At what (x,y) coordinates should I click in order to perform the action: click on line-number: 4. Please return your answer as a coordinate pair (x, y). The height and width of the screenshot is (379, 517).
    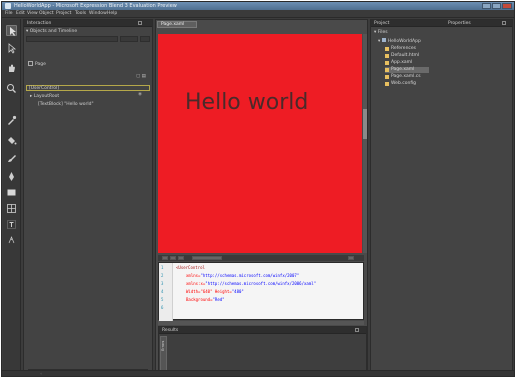
    Looking at the image, I should click on (162, 291).